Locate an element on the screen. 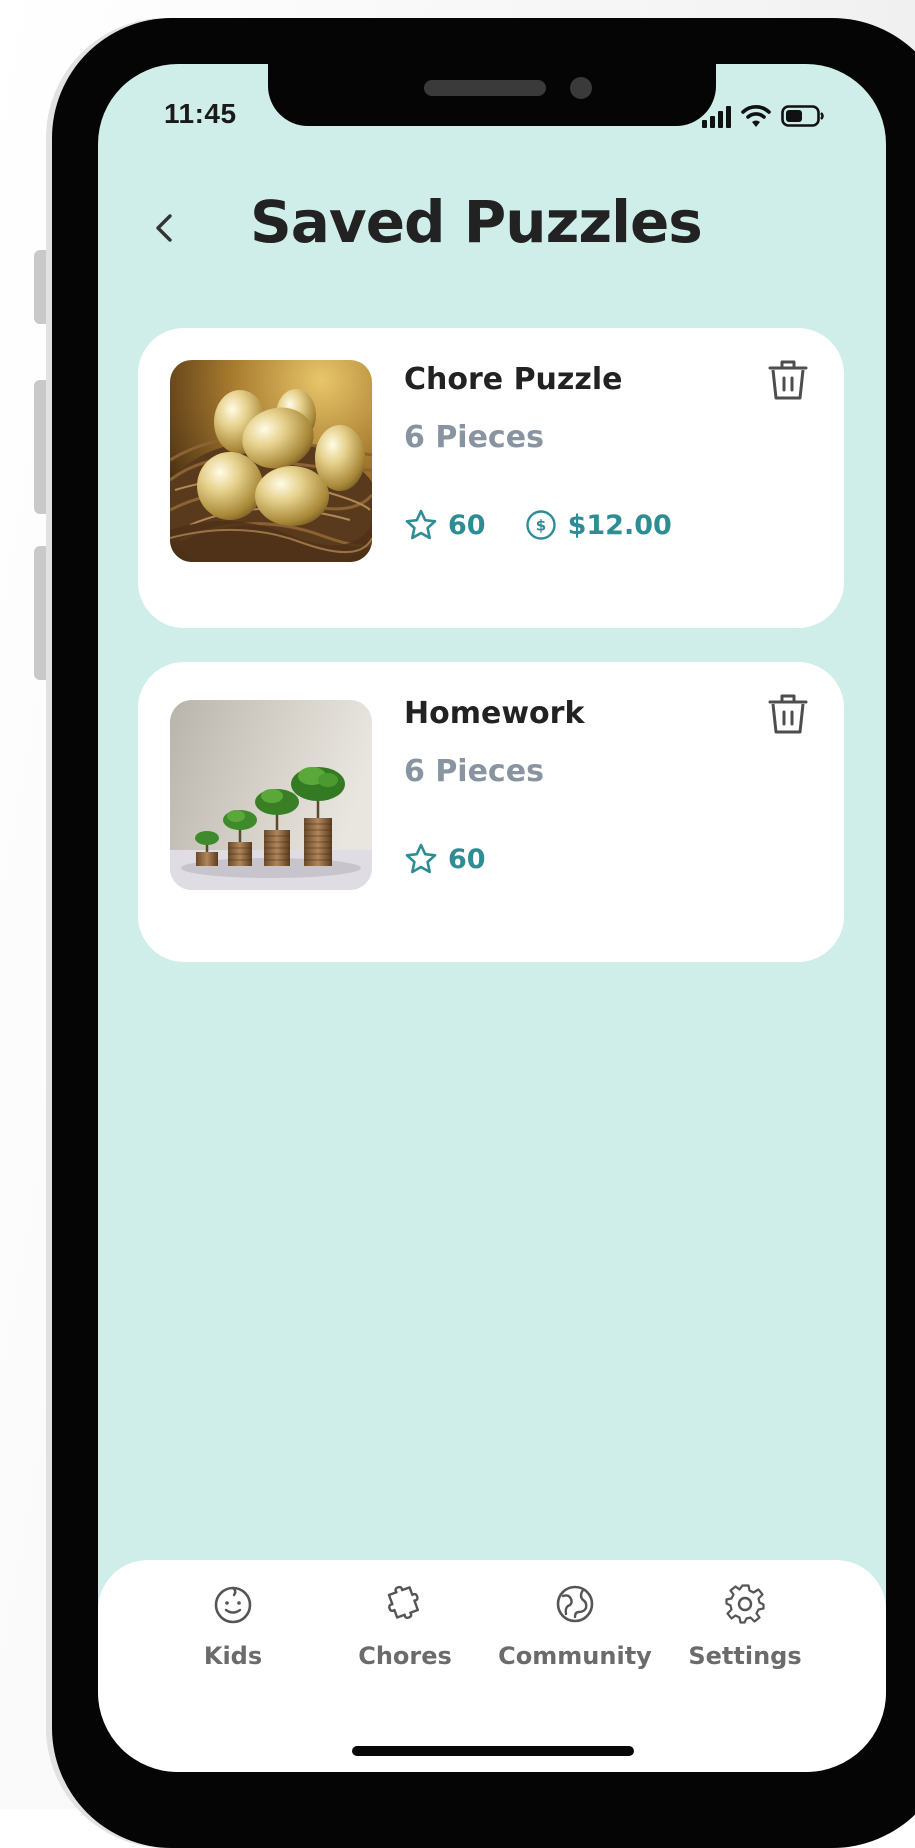 The width and height of the screenshot is (915, 1848). puzzle-thumbnail-coin-trees is located at coordinates (271, 795).